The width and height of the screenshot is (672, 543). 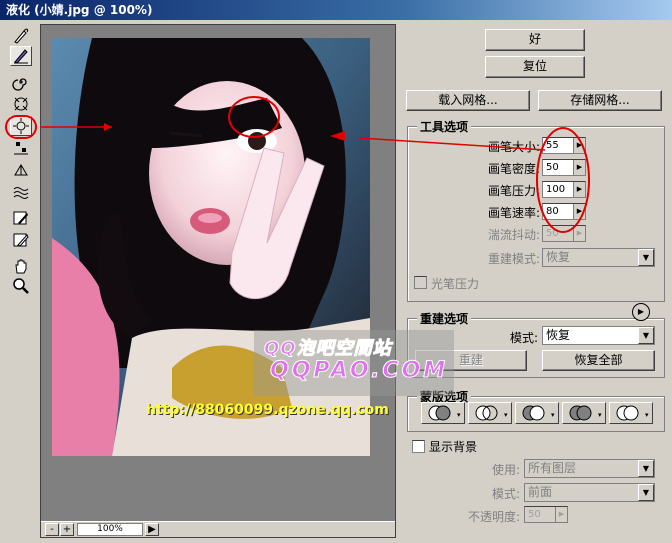 I want to click on reflection-icon, so click(x=21, y=170).